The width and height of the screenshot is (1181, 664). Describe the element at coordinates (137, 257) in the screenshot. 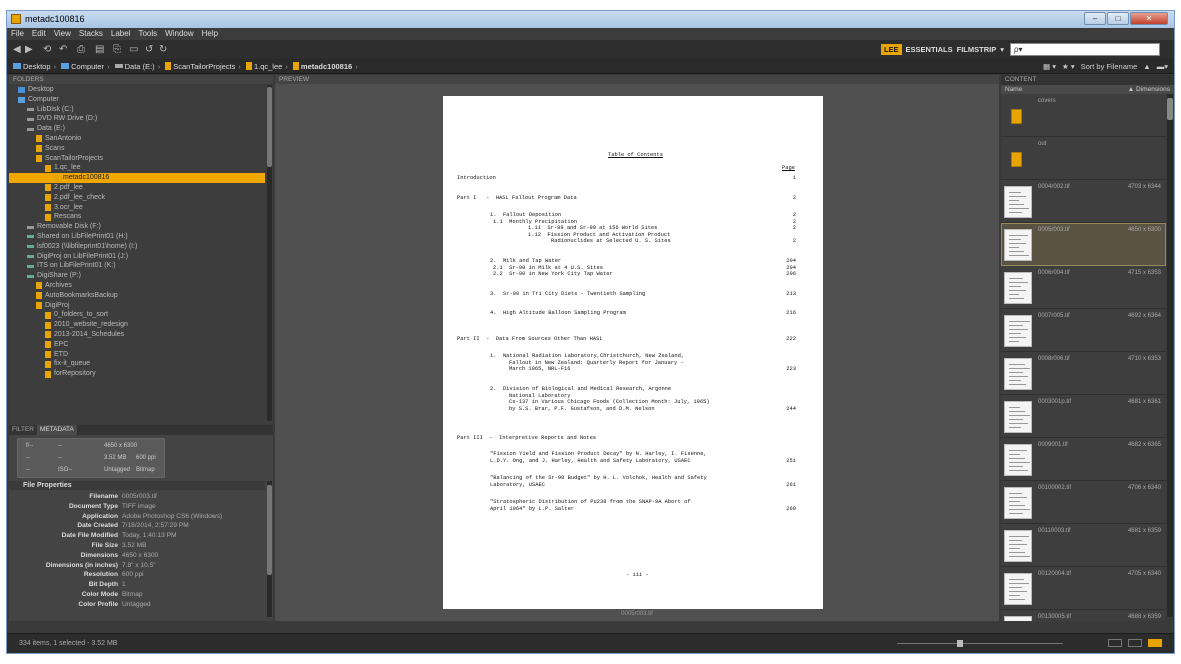

I see `folder-item: DigiProj on LibFilePrint01 (J:)` at that location.